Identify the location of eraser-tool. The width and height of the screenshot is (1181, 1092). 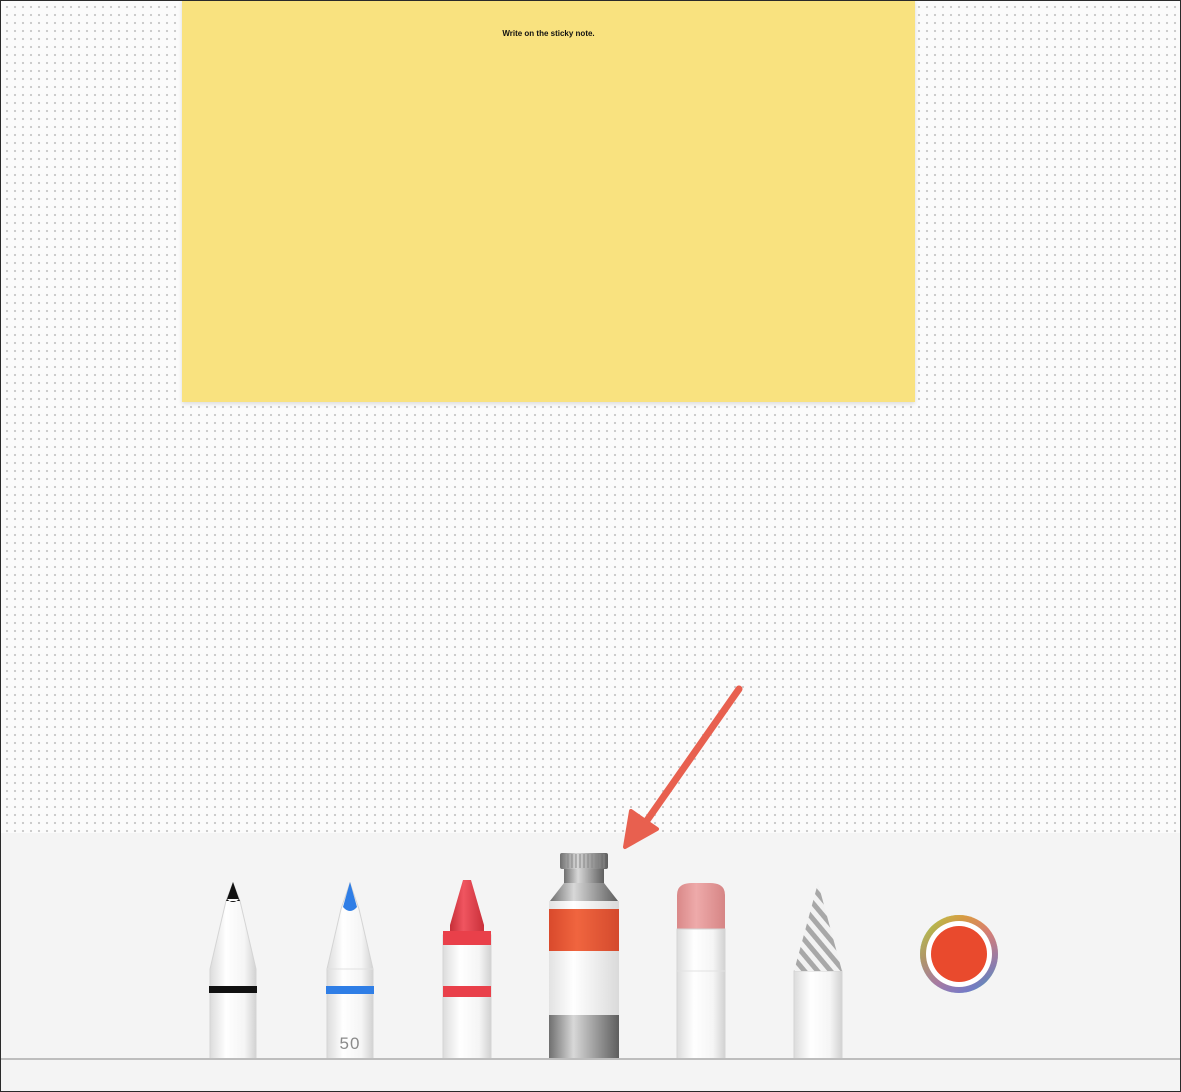
(701, 972).